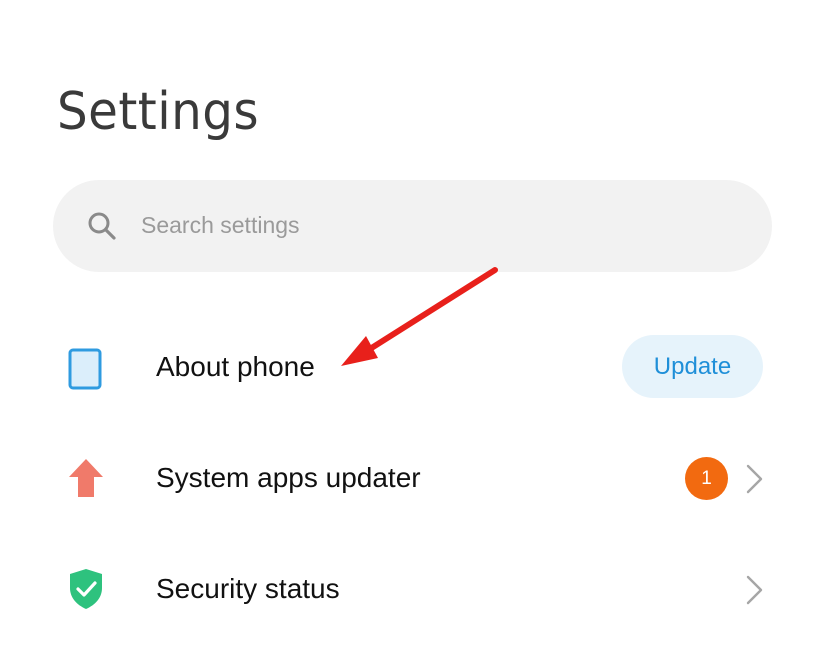 This screenshot has height=664, width=825. I want to click on row-label-about-phone: About phone, so click(235, 366).